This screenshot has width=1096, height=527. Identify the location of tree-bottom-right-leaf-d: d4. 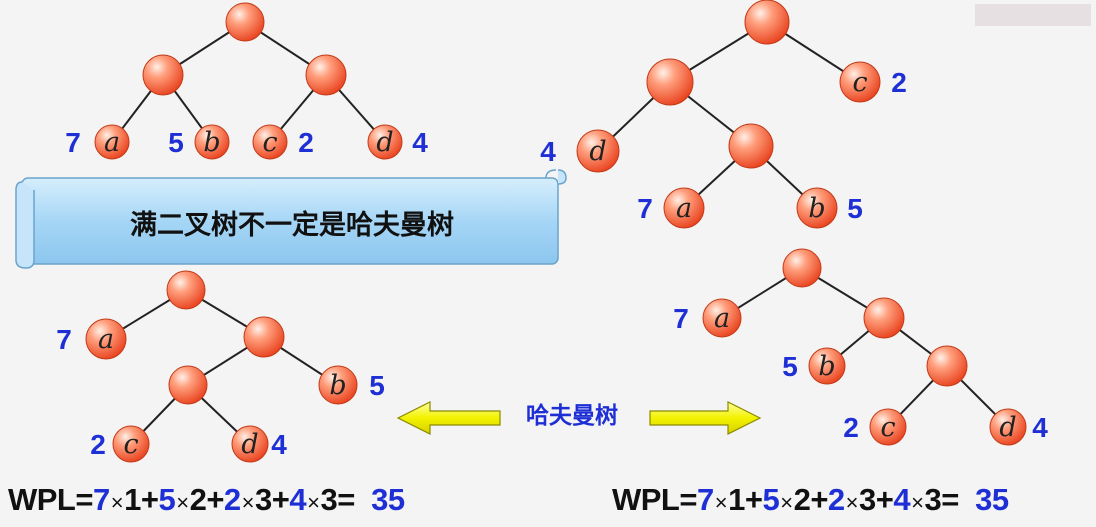
(1018, 427).